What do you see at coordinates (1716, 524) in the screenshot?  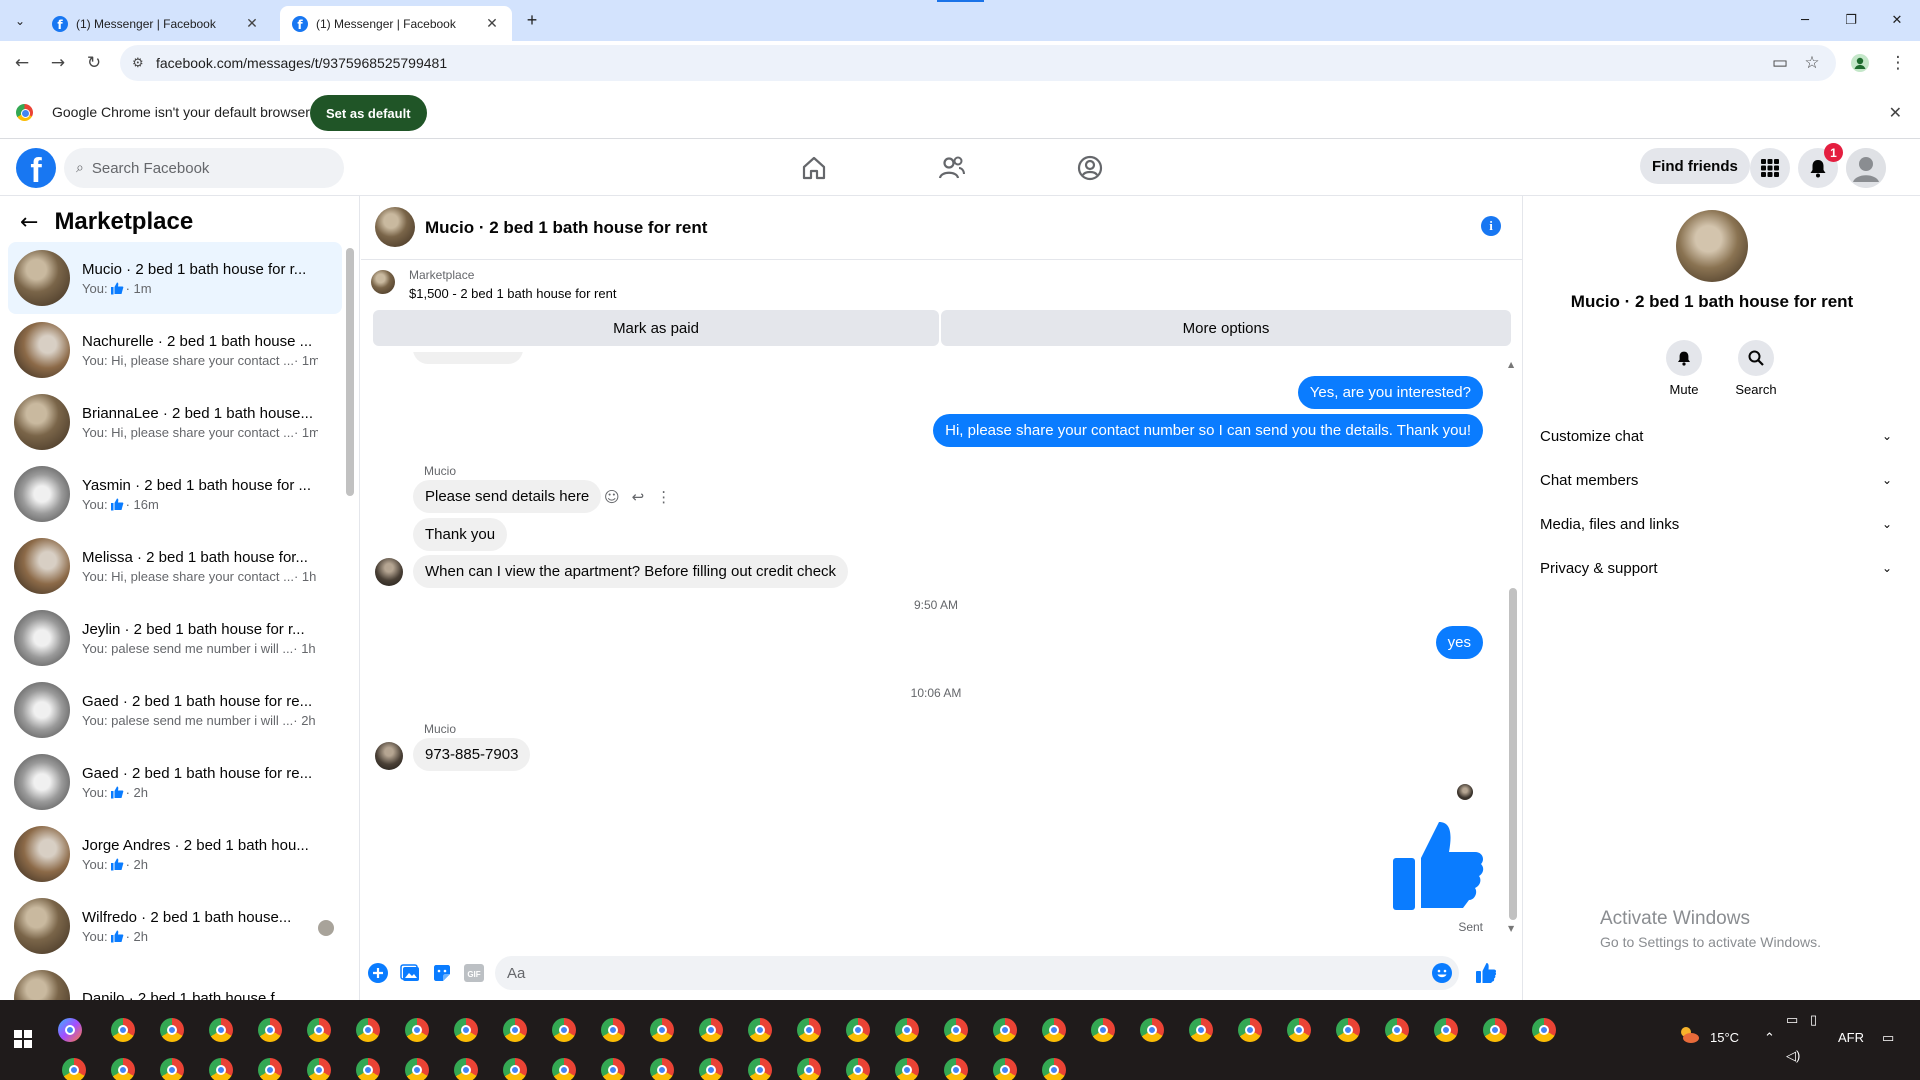 I see `media-files-links-section: Media, files and links ⌄` at bounding box center [1716, 524].